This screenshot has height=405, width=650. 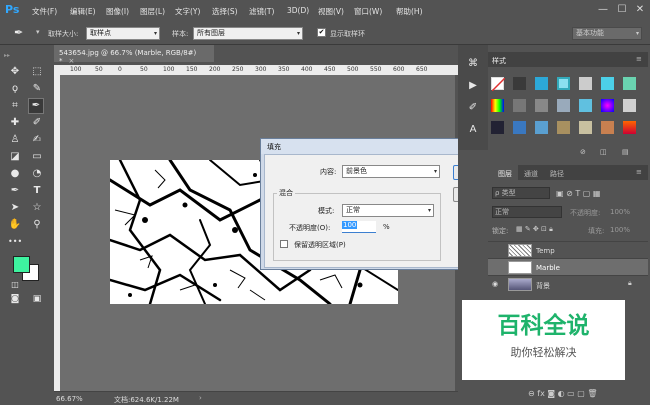 What do you see at coordinates (495, 284) in the screenshot?
I see `visibility-eye-icon: ◉` at bounding box center [495, 284].